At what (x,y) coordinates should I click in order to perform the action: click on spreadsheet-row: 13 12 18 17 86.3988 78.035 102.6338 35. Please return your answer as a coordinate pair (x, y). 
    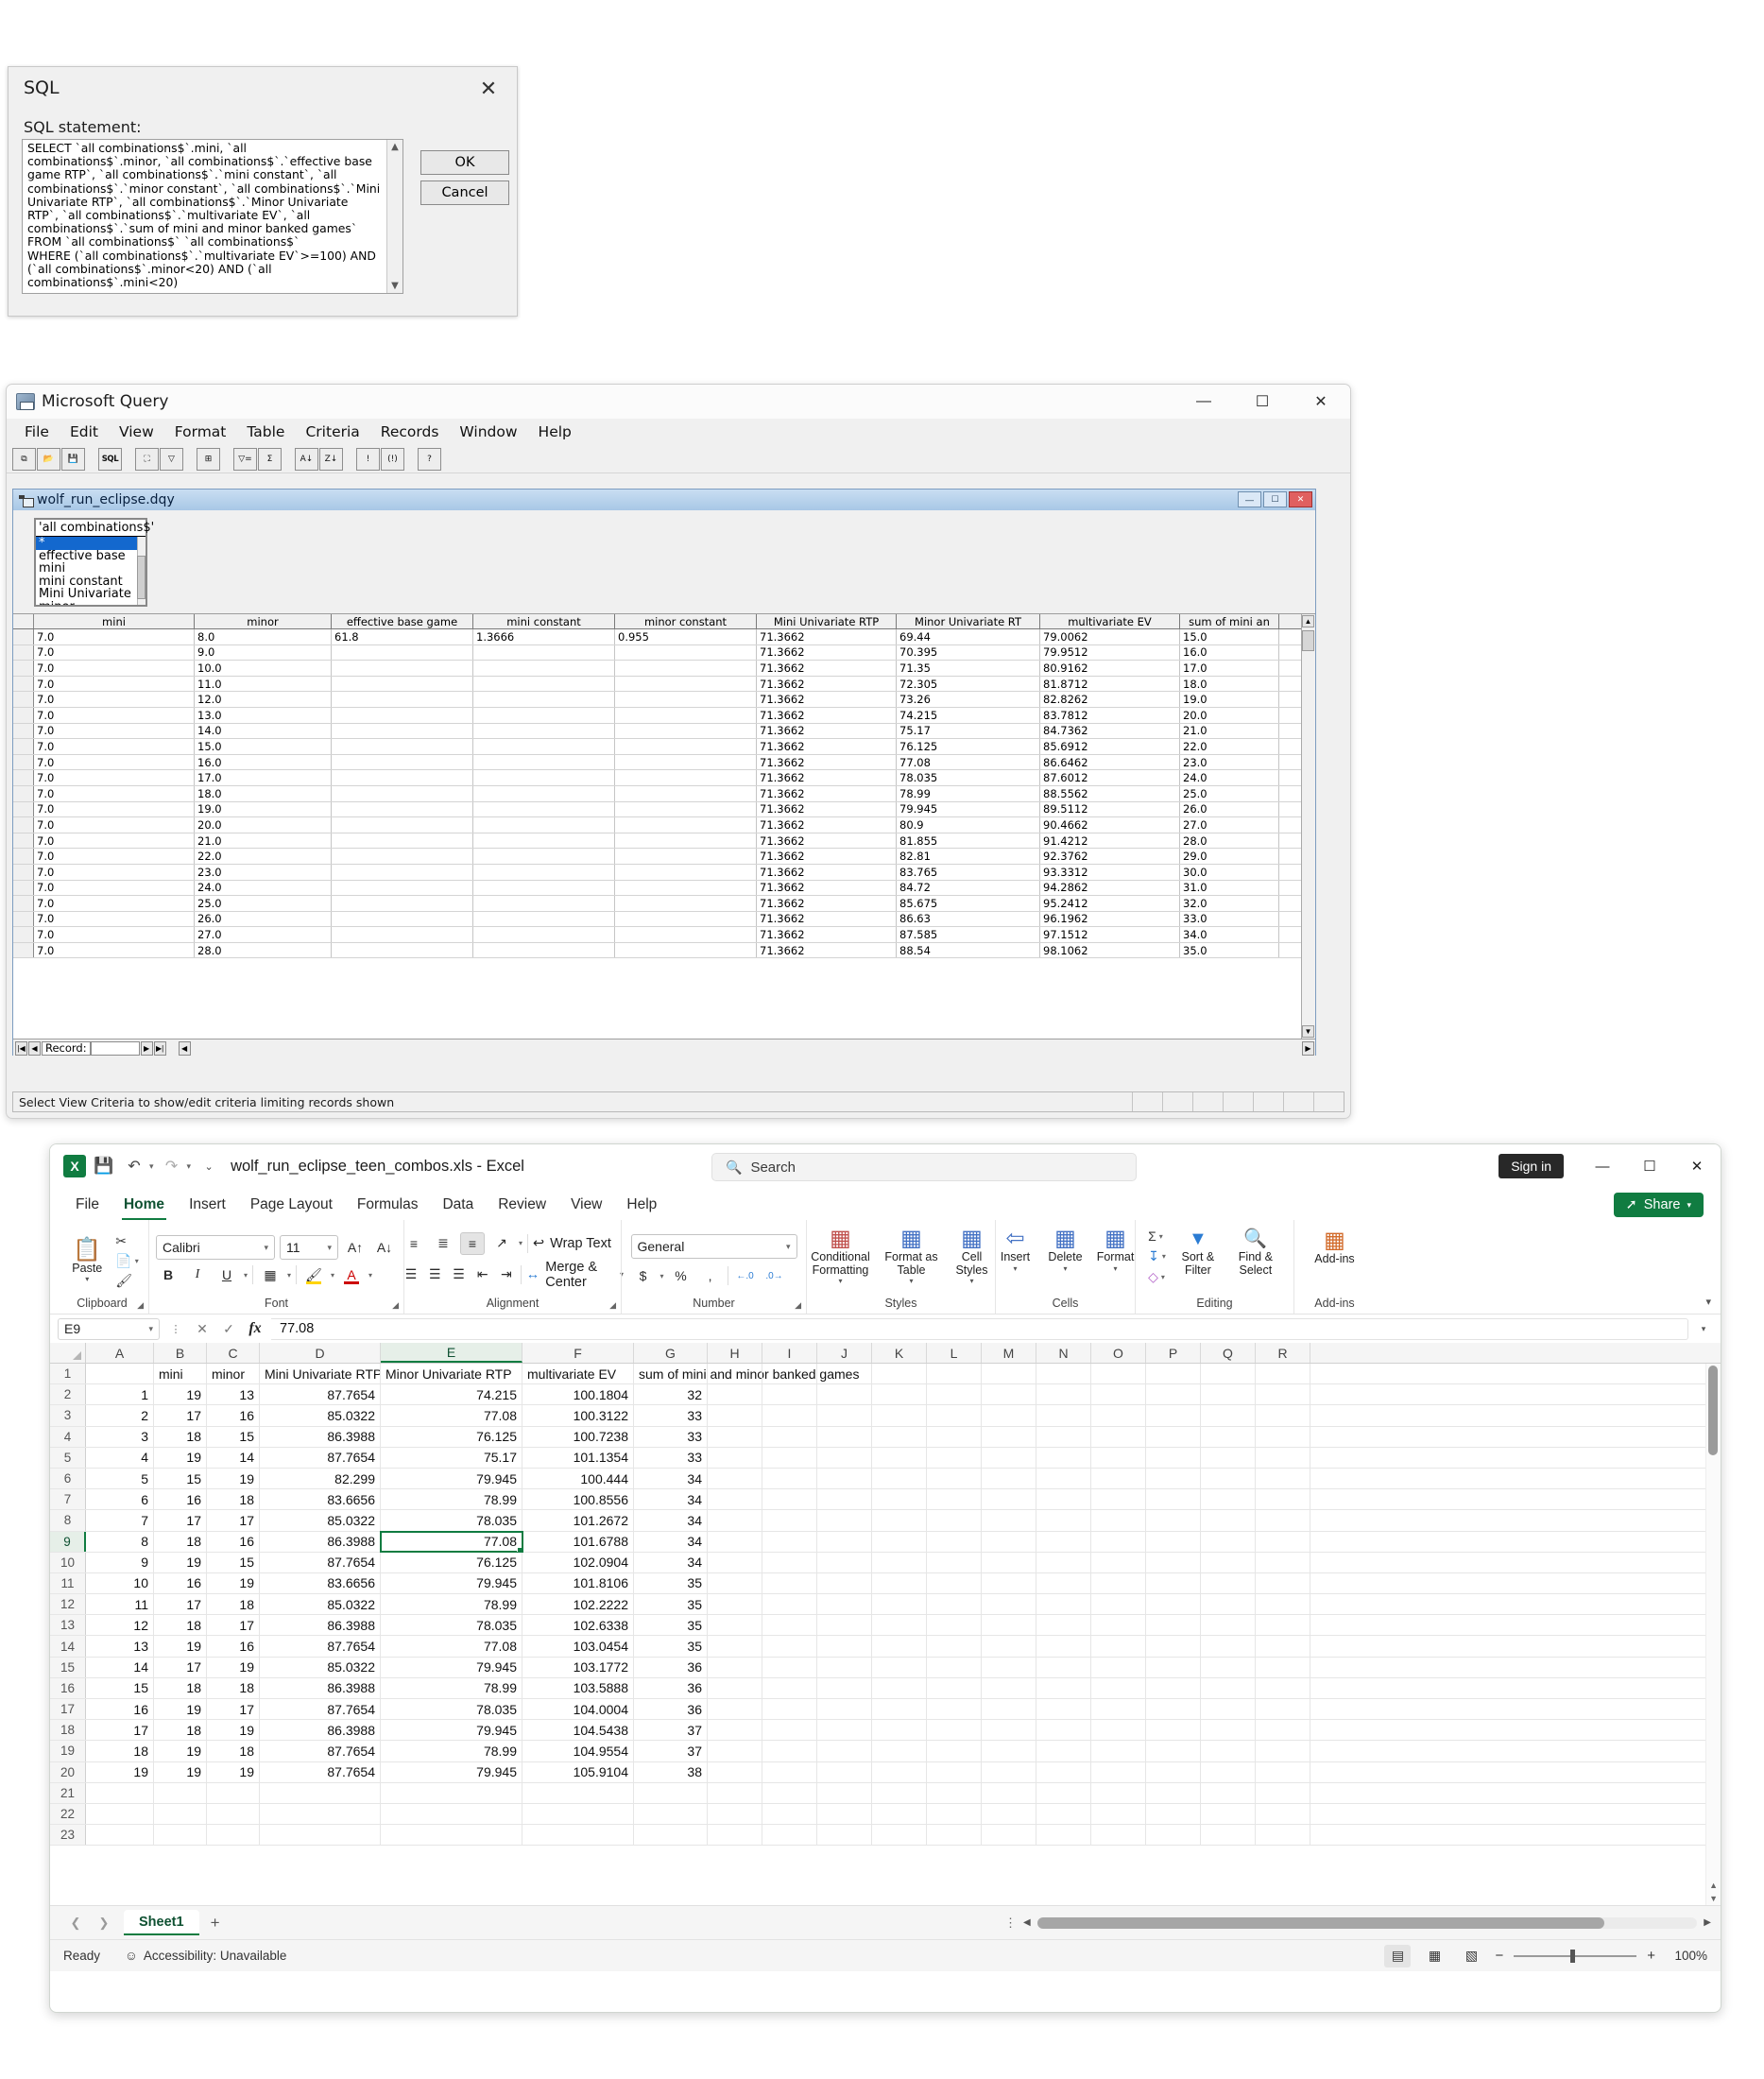
    Looking at the image, I should click on (886, 1626).